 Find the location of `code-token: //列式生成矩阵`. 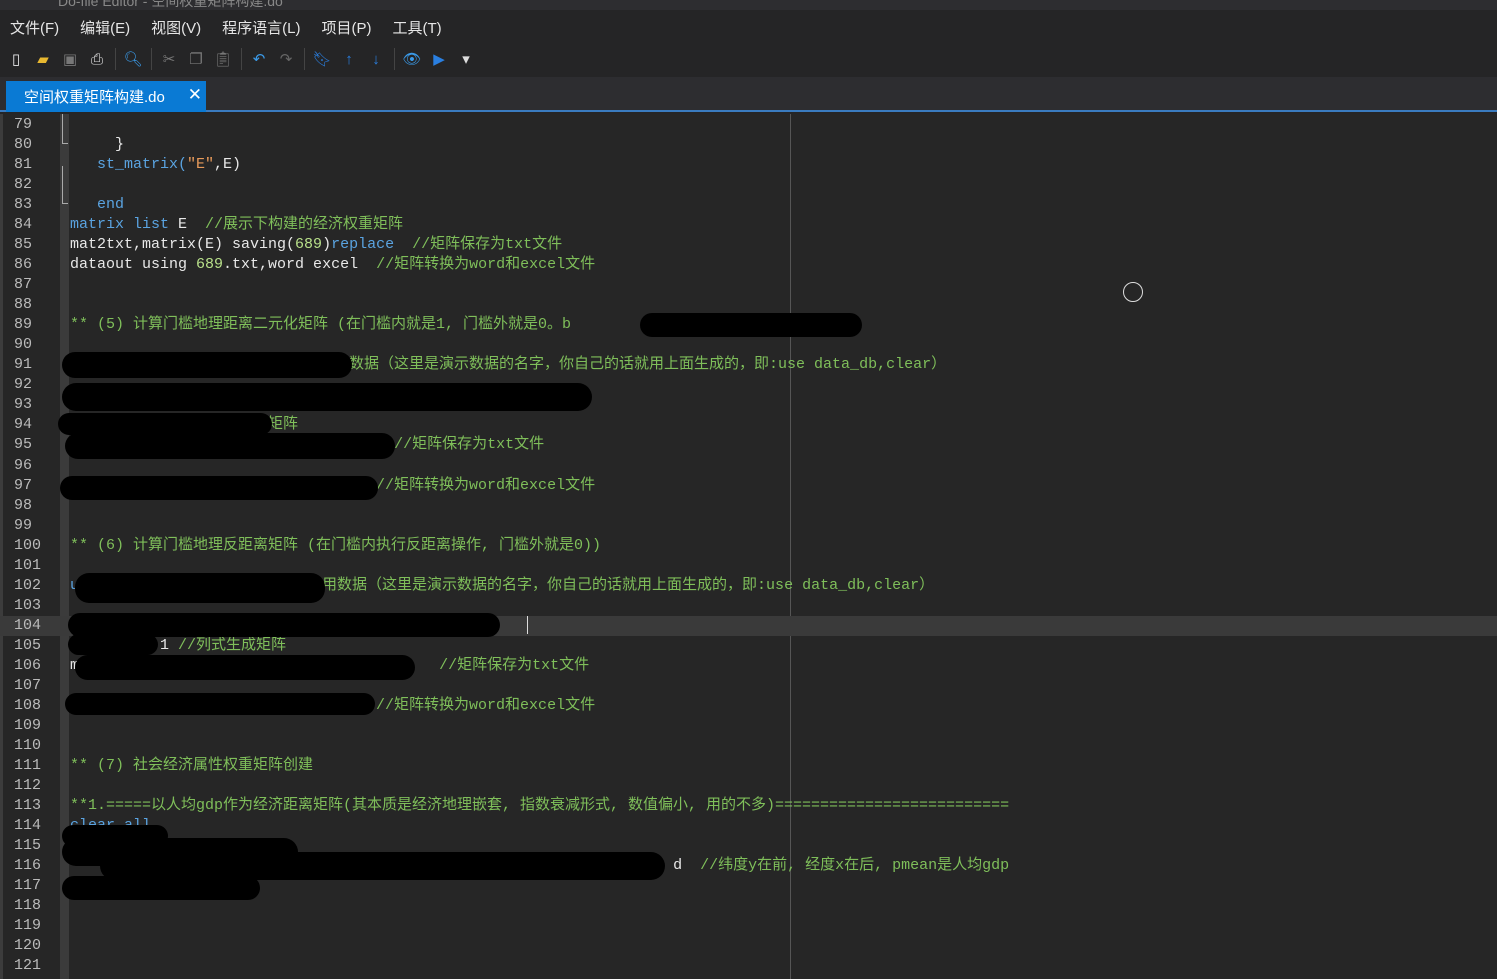

code-token: //列式生成矩阵 is located at coordinates (232, 645).